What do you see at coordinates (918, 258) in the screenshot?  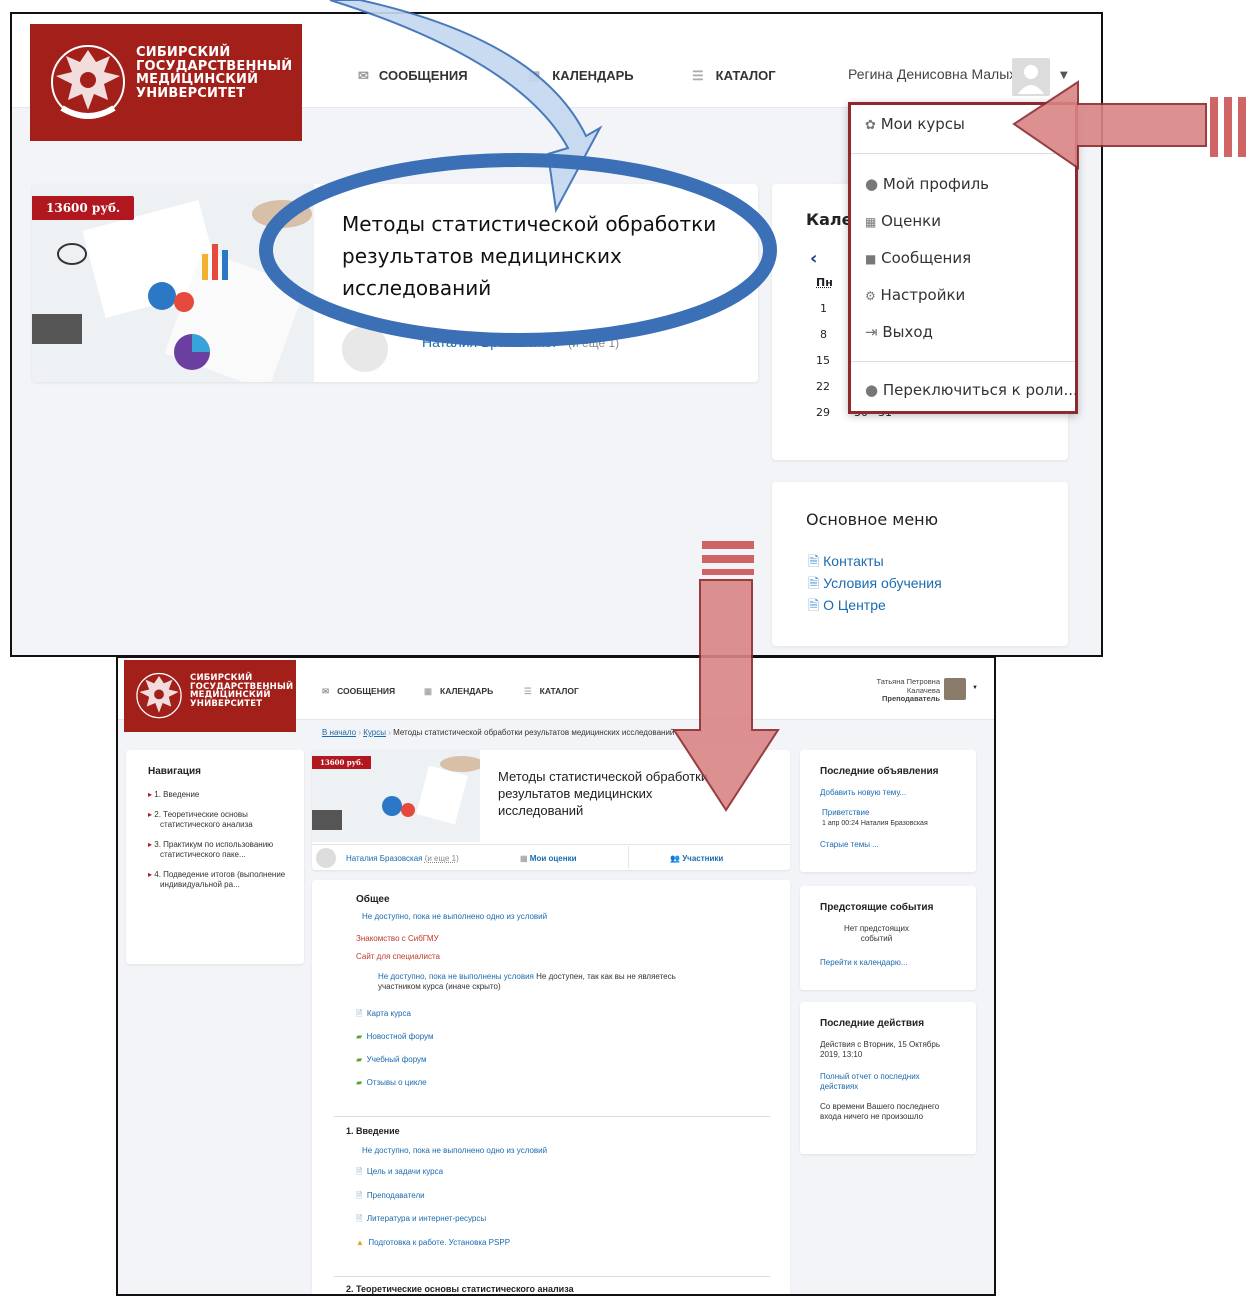 I see `dd-messages: ■ Сообщения` at bounding box center [918, 258].